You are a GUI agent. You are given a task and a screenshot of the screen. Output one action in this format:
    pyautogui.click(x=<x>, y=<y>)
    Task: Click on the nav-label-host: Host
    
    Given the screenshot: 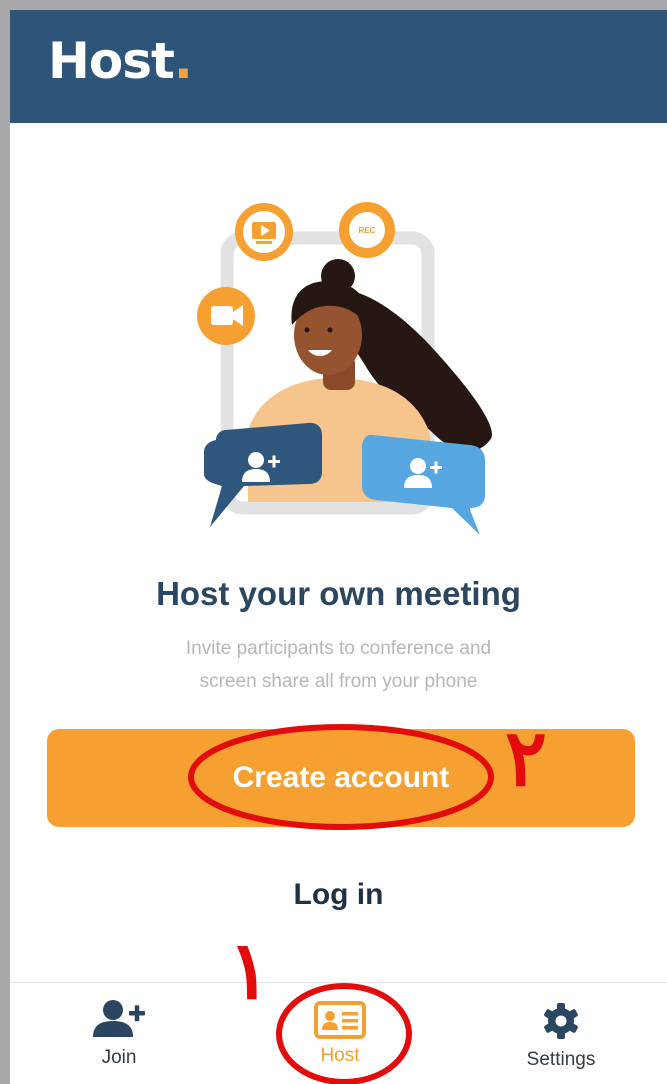 What is the action you would take?
    pyautogui.click(x=340, y=1055)
    